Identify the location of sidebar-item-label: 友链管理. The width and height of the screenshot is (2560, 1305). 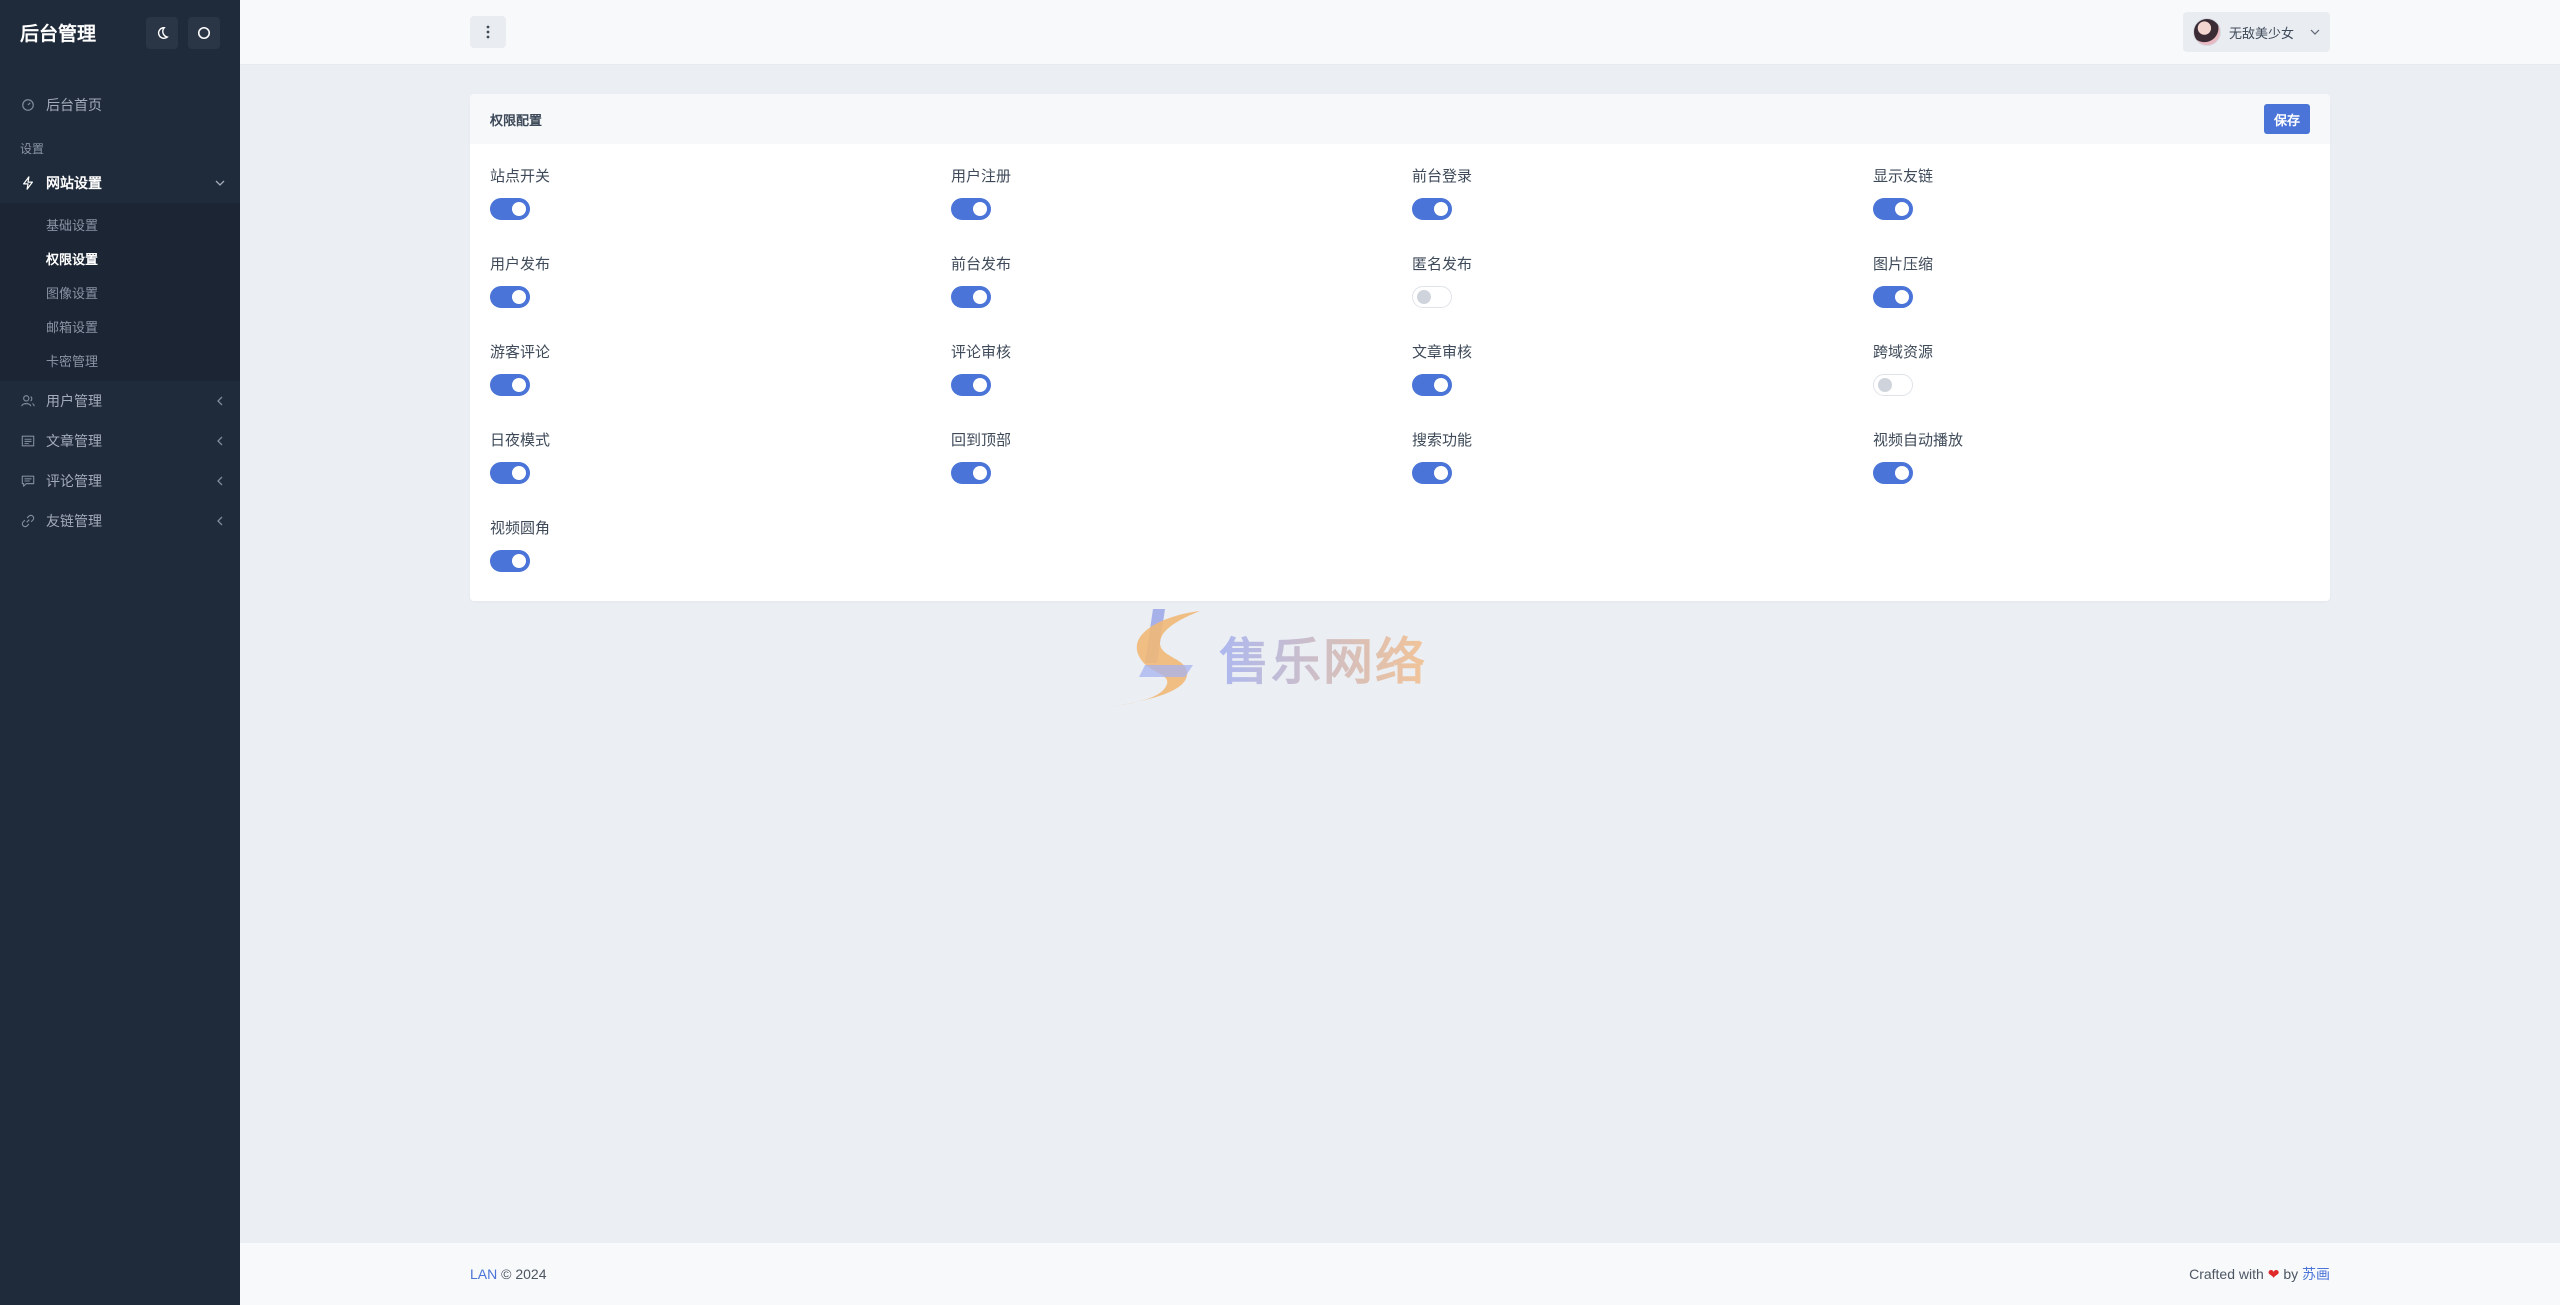
(74, 521).